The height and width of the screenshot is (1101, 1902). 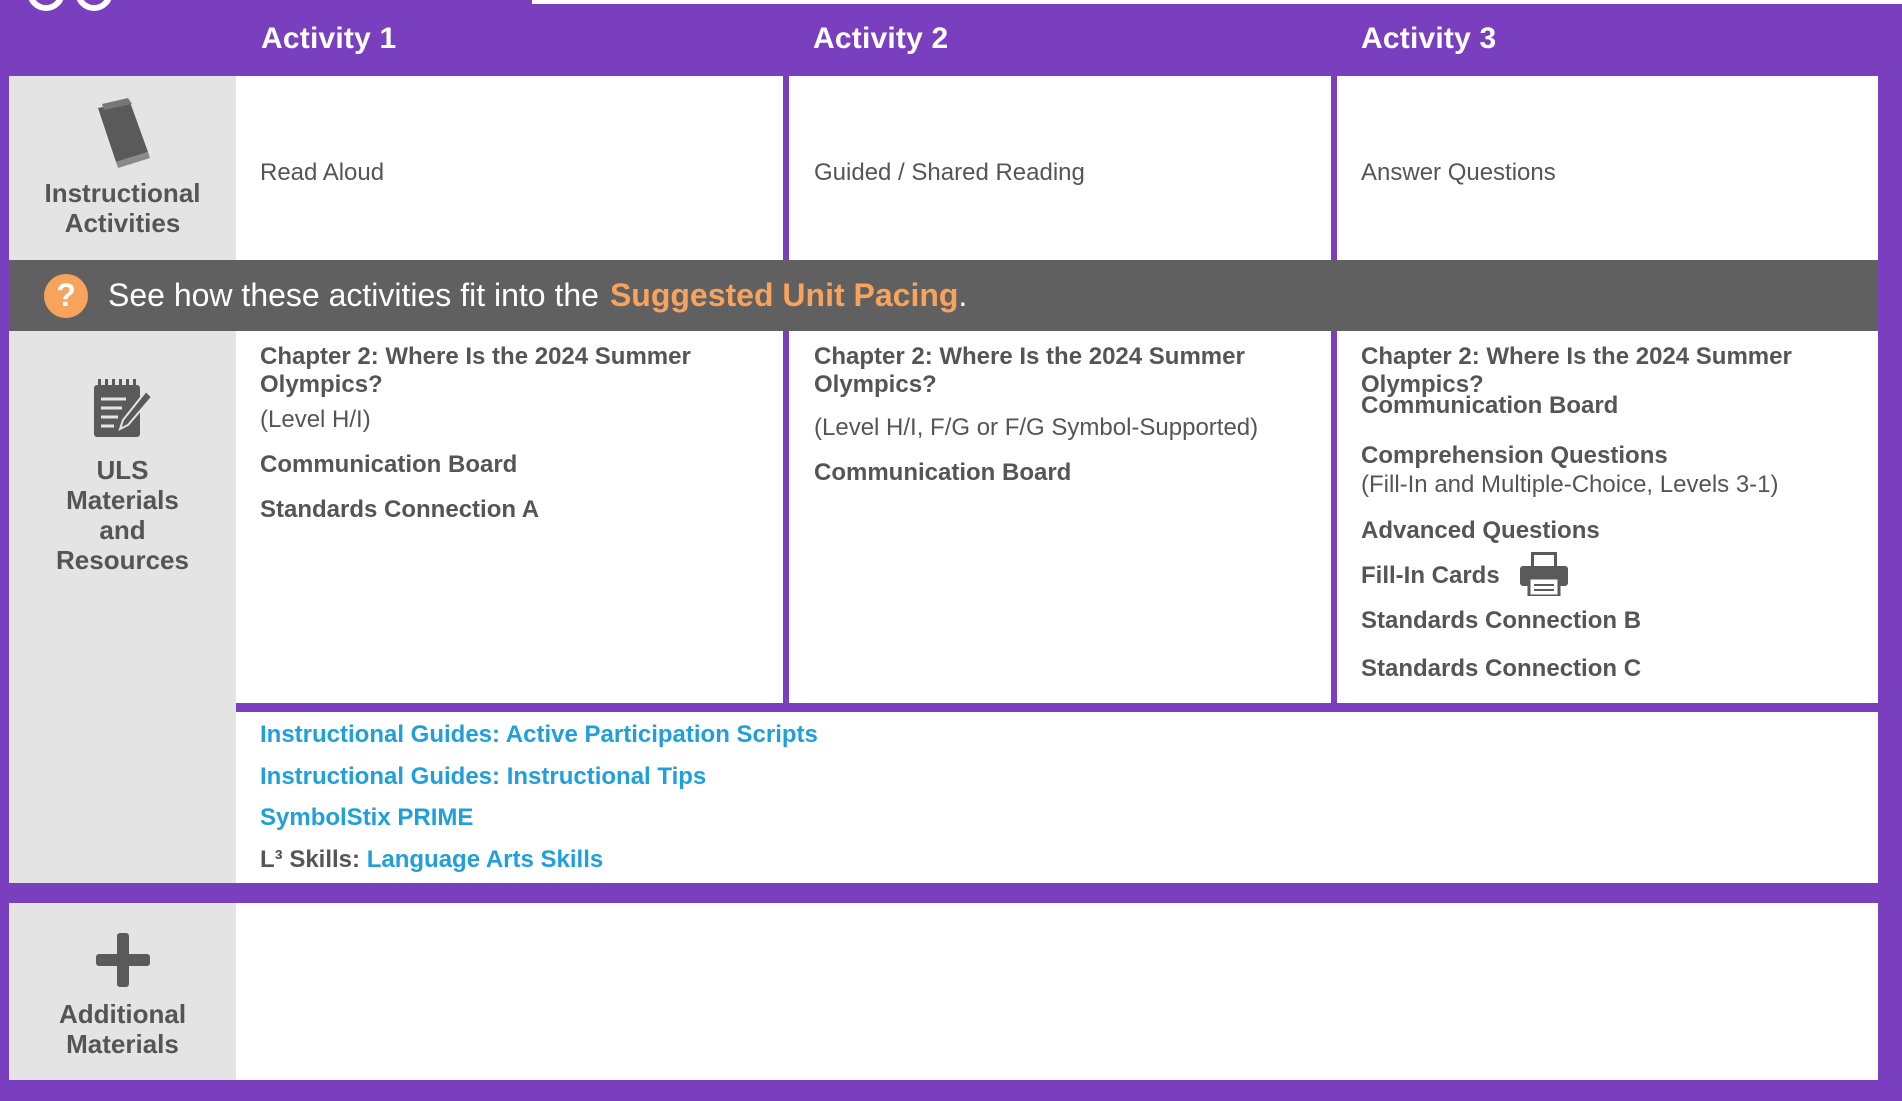 What do you see at coordinates (881, 38) in the screenshot?
I see `activity-2-header: Activity 2` at bounding box center [881, 38].